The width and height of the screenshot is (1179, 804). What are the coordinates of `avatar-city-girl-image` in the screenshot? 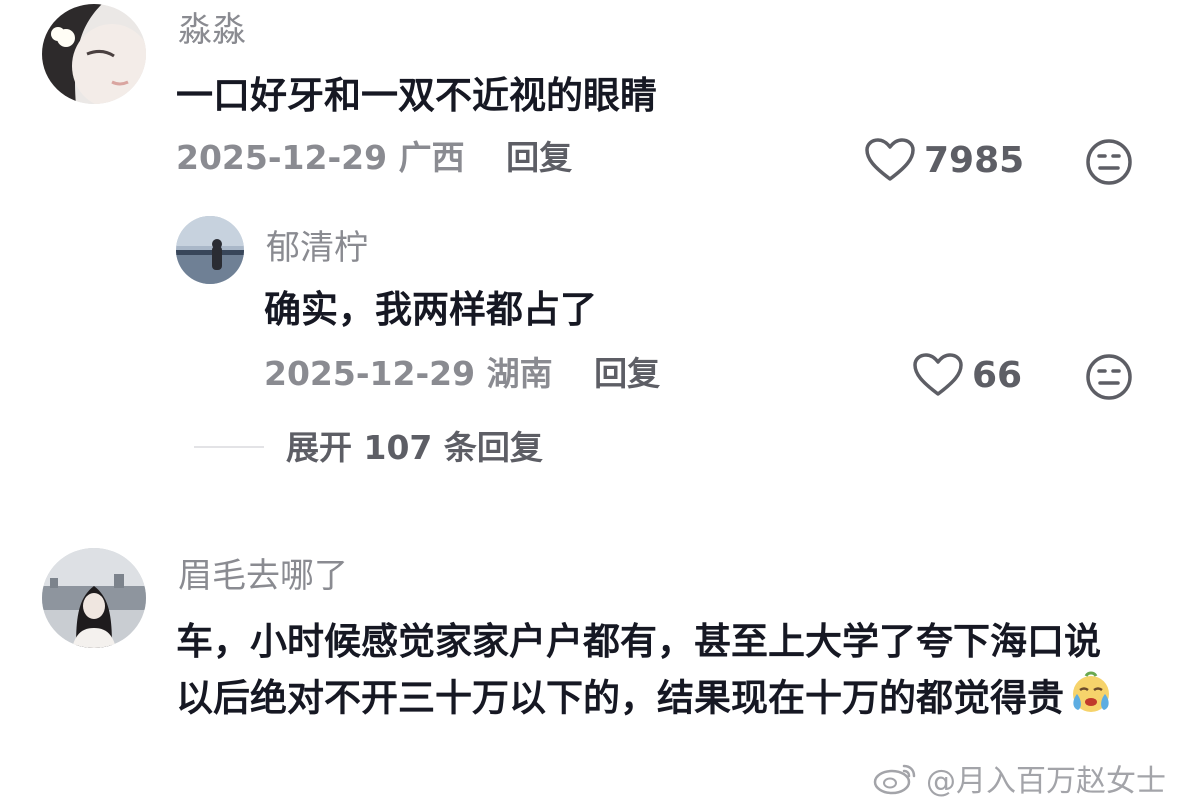 It's located at (94, 598).